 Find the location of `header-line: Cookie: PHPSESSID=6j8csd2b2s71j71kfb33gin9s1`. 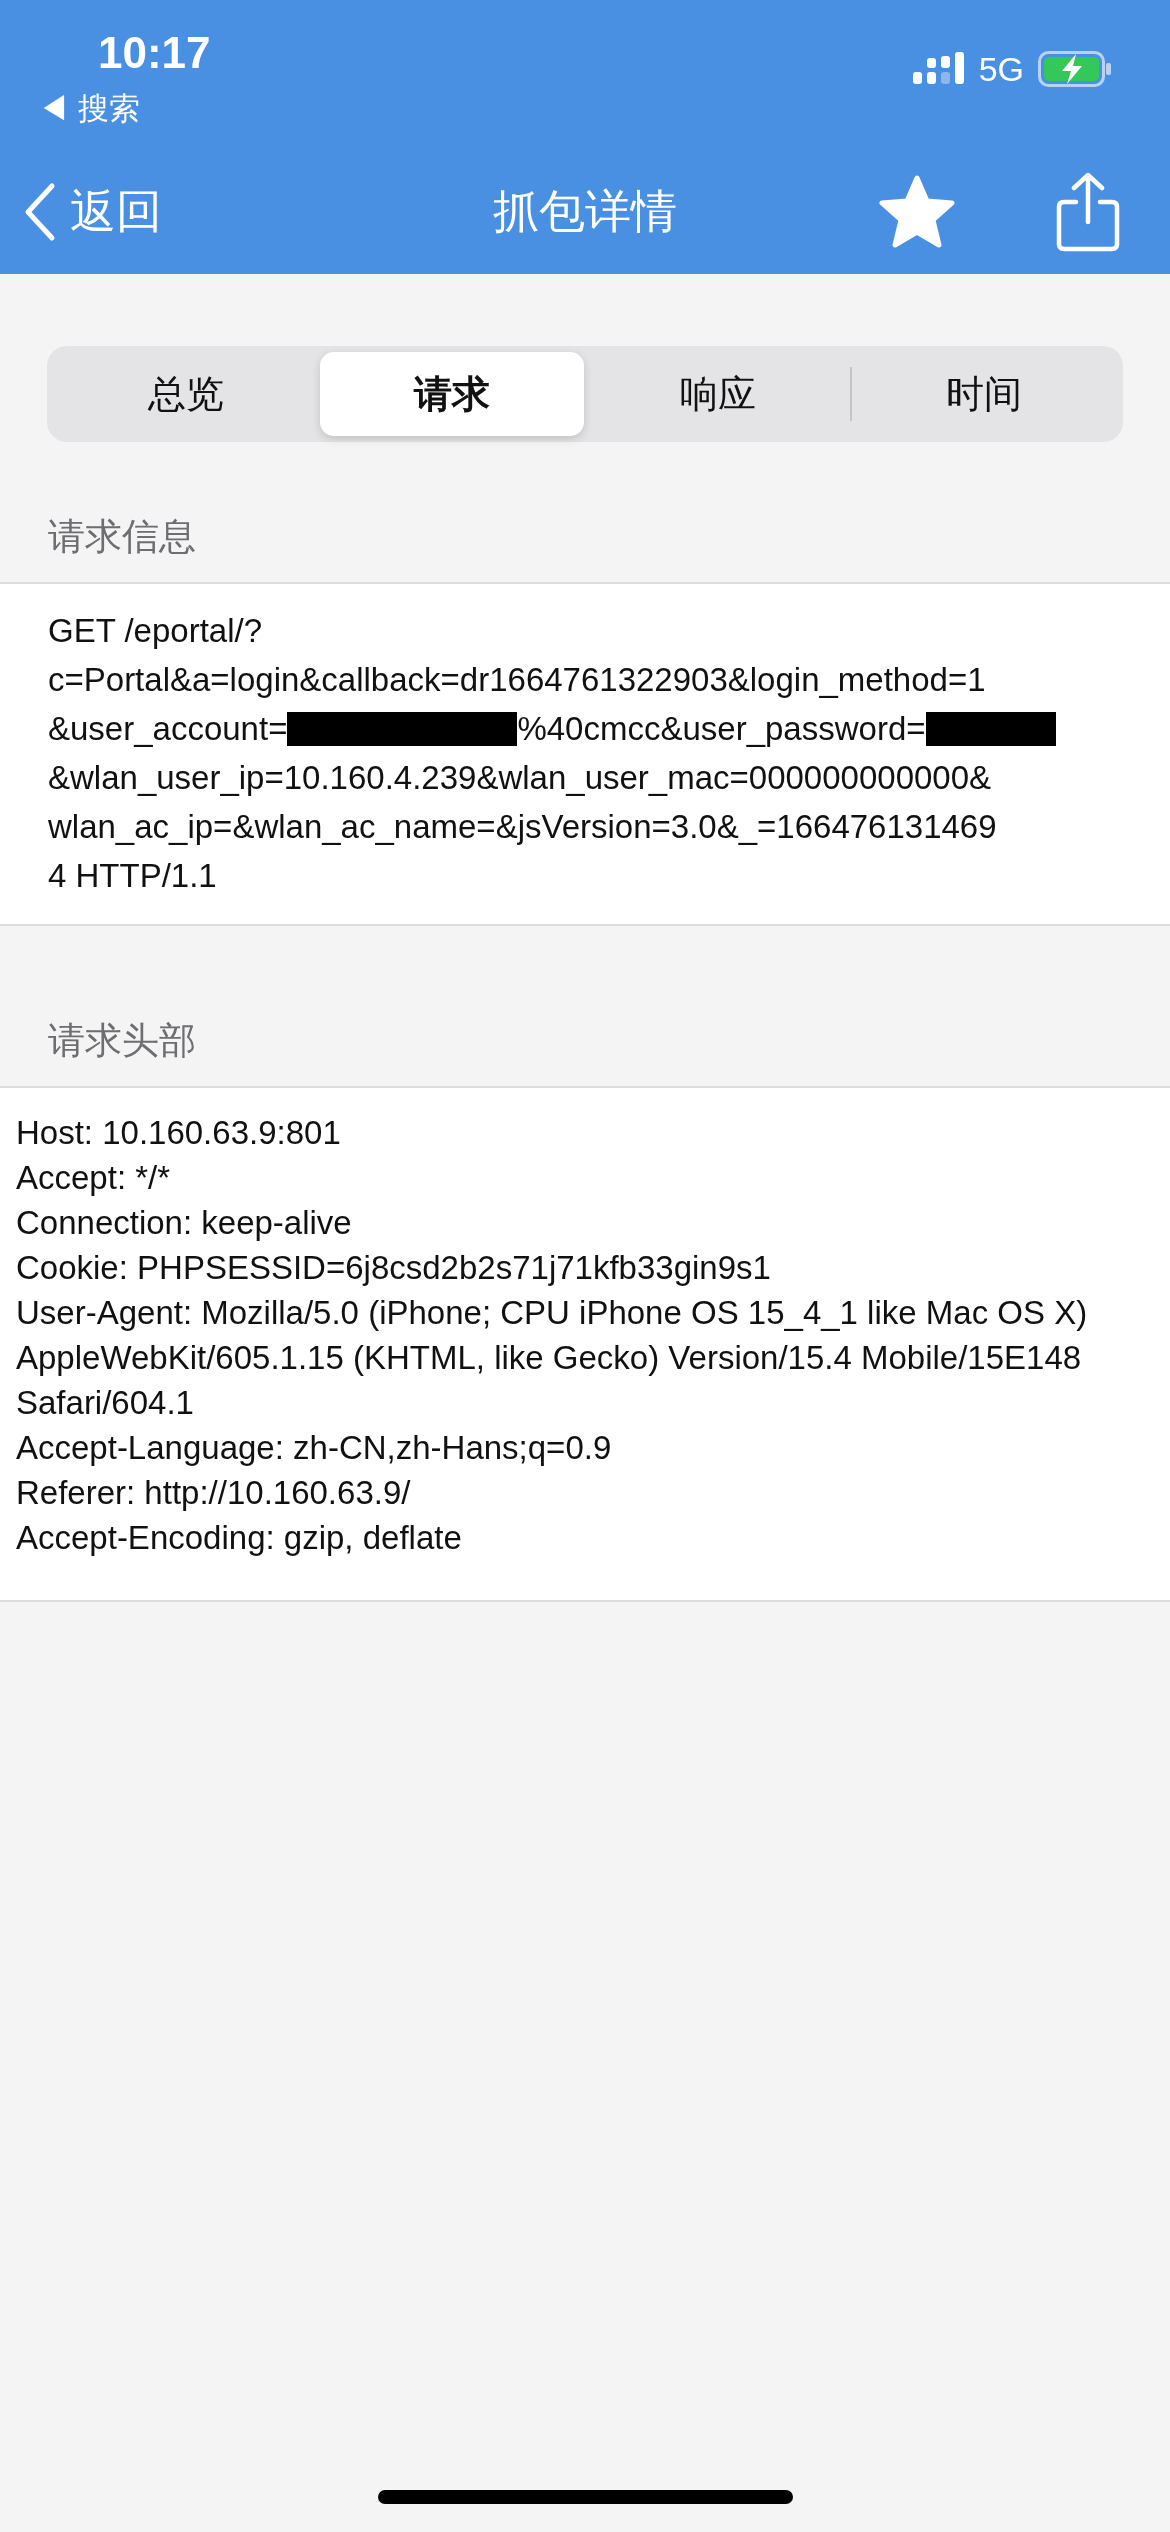

header-line: Cookie: PHPSESSID=6j8csd2b2s71j71kfb33gin9s1 is located at coordinates (394, 1268).